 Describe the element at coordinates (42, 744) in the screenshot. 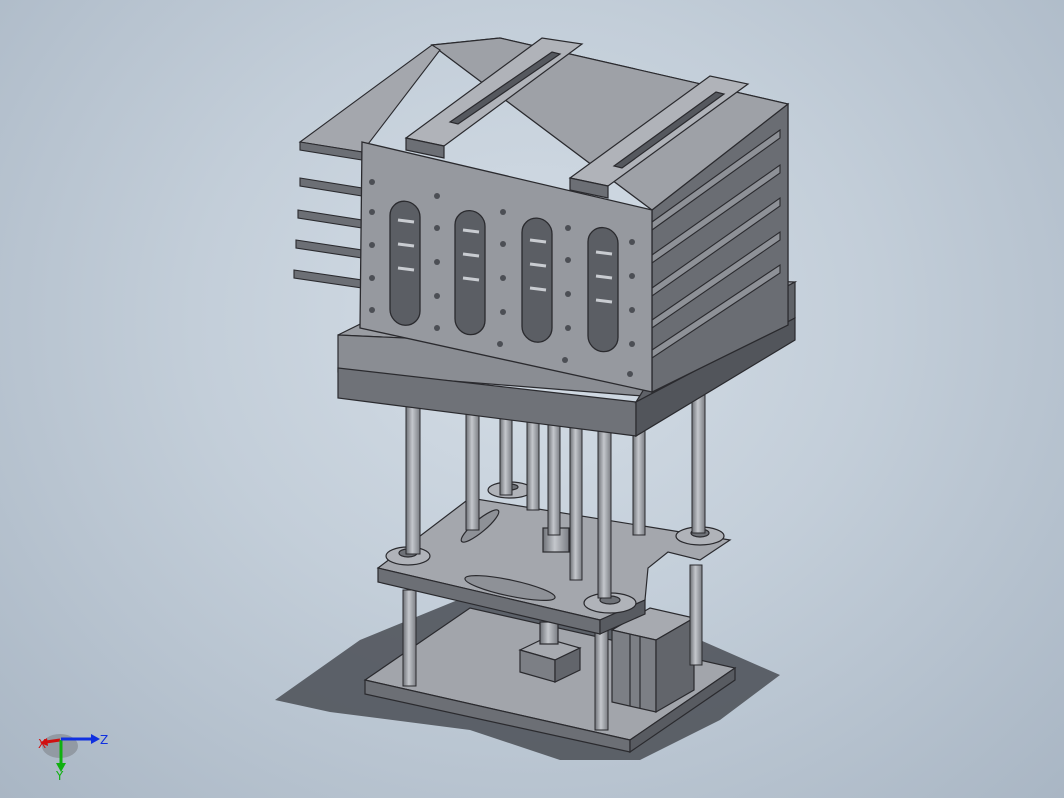

I see `x-axis-label: X` at that location.